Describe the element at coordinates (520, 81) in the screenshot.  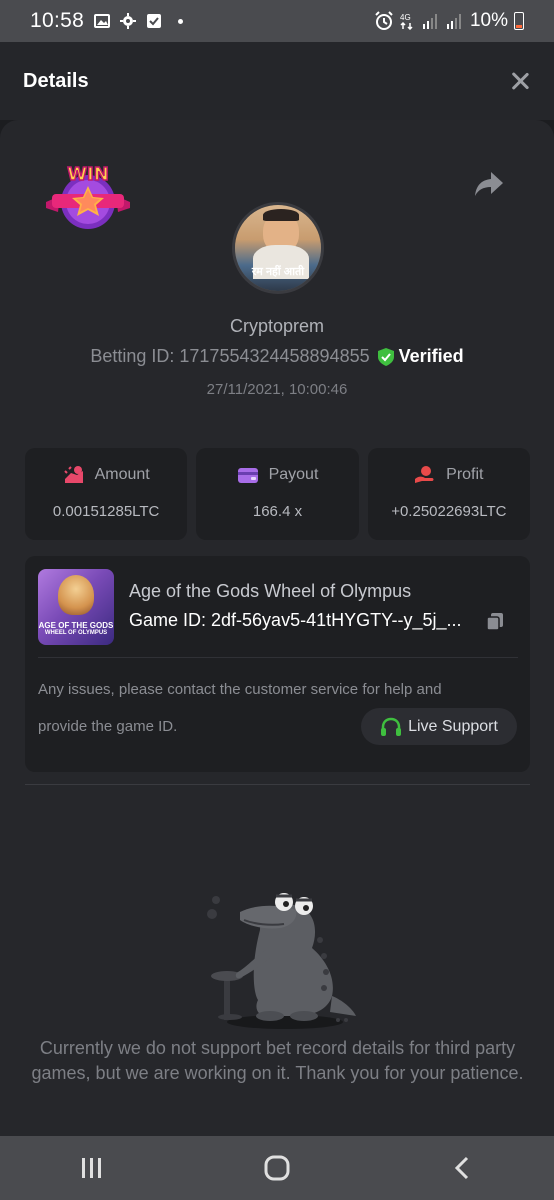
I see `close-icon` at that location.